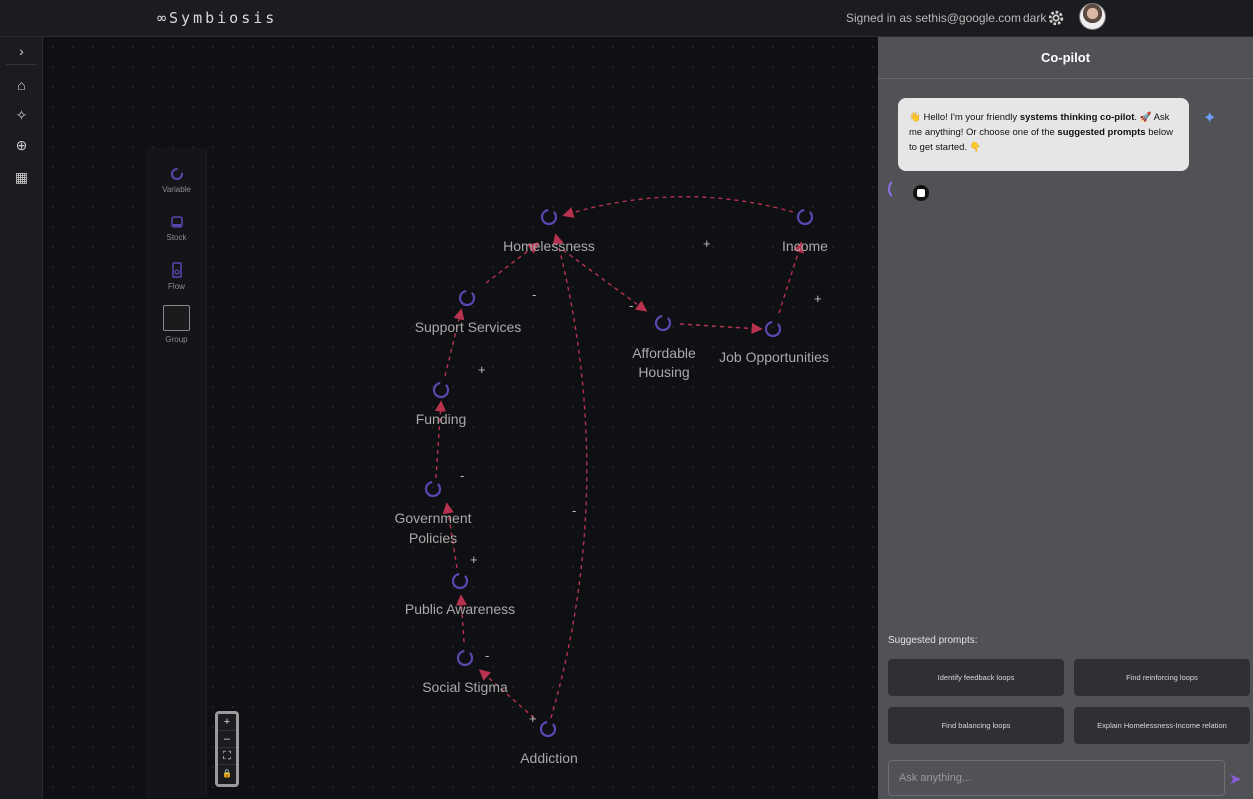  What do you see at coordinates (774, 357) in the screenshot?
I see `node-job-opportunities-label: Job Opportunities` at bounding box center [774, 357].